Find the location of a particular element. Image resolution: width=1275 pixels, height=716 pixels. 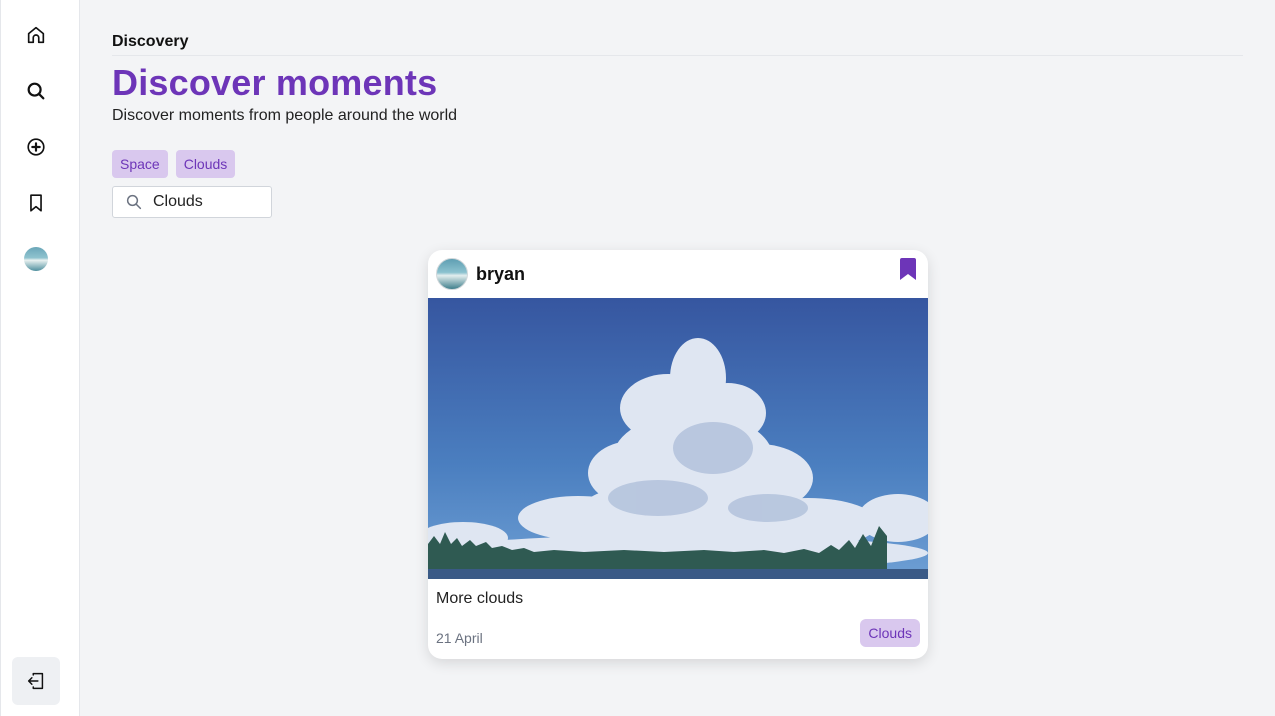

bookmark-icon is located at coordinates (36, 203).